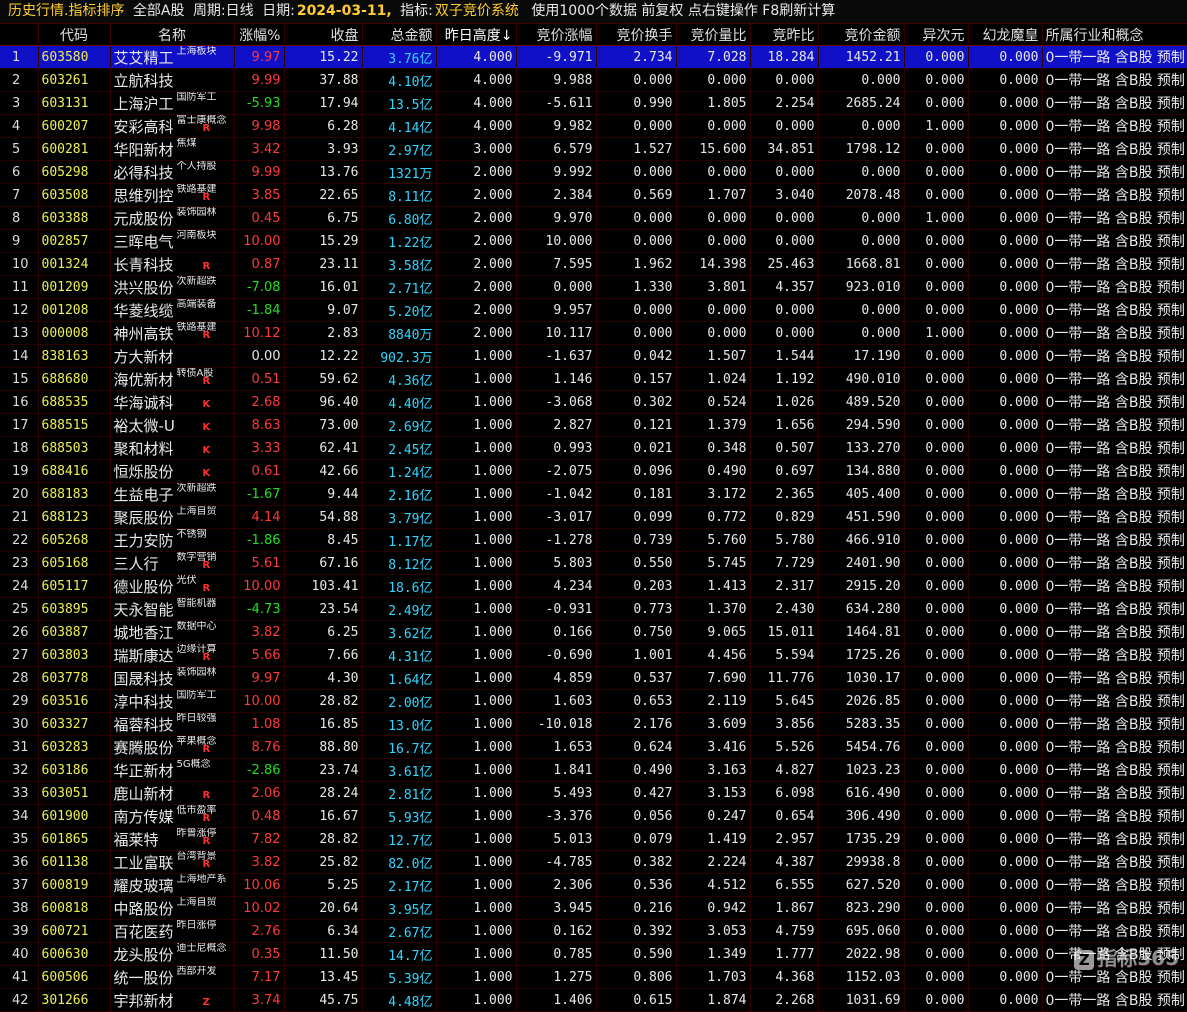 The height and width of the screenshot is (1012, 1187). I want to click on header-col-auction-volume-ratio: 竞价量比, so click(713, 35).